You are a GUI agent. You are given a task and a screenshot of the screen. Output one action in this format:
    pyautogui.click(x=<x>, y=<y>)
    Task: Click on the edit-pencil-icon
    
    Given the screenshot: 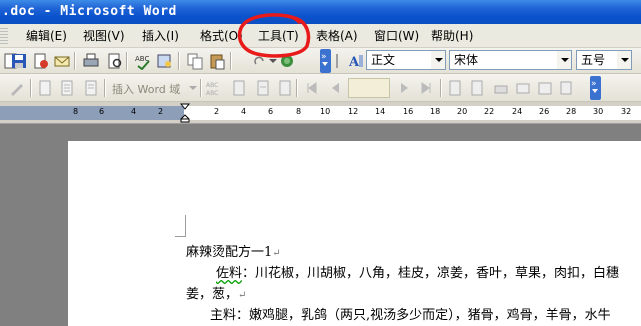 What is the action you would take?
    pyautogui.click(x=17, y=88)
    